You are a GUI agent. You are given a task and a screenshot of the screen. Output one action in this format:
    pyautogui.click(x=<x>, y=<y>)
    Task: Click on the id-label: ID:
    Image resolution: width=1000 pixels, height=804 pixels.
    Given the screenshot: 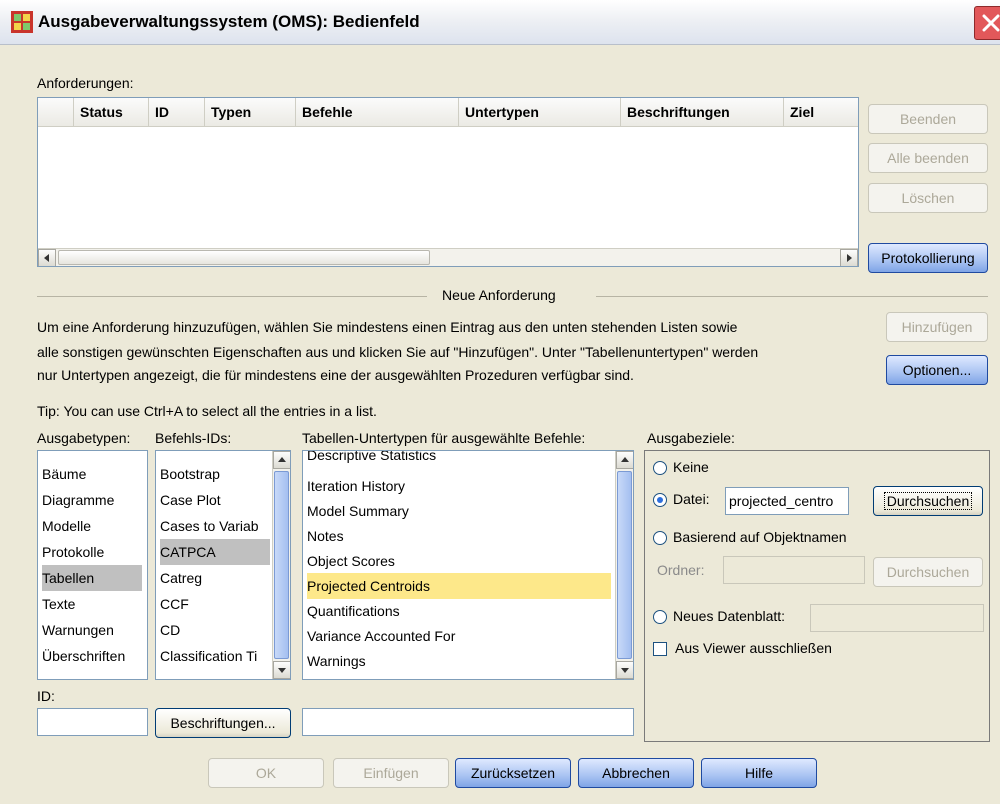 What is the action you would take?
    pyautogui.click(x=46, y=696)
    